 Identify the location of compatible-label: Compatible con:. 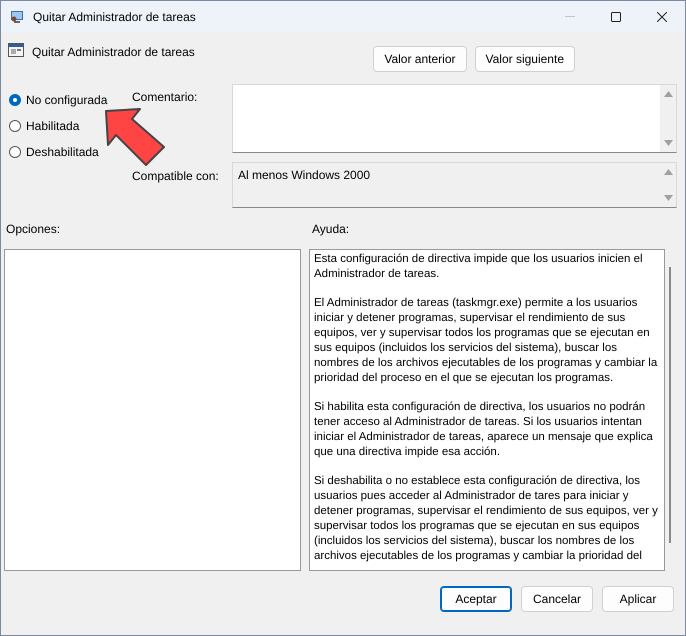
(176, 176).